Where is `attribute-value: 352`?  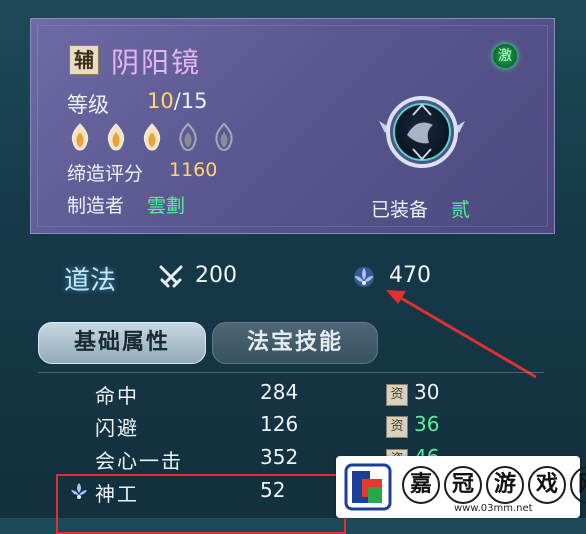 attribute-value: 352 is located at coordinates (279, 457).